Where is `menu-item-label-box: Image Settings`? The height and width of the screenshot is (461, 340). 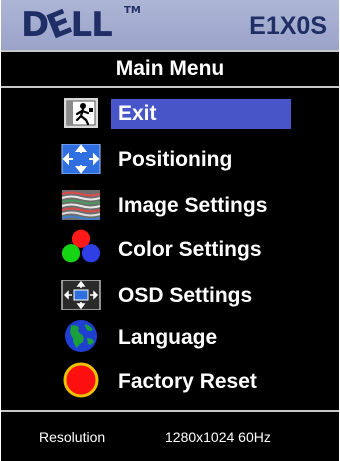
menu-item-label-box: Image Settings is located at coordinates (201, 206).